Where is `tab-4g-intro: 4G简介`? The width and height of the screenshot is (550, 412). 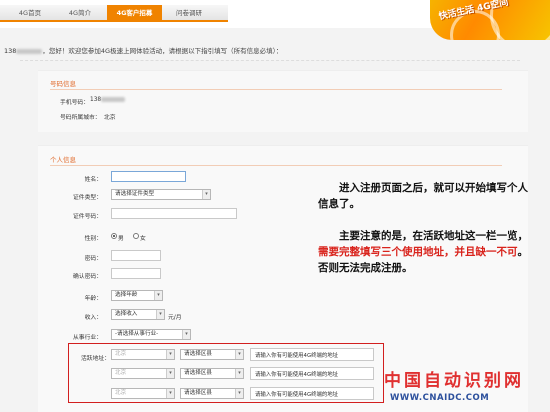
tab-4g-intro: 4G简介 is located at coordinates (80, 13).